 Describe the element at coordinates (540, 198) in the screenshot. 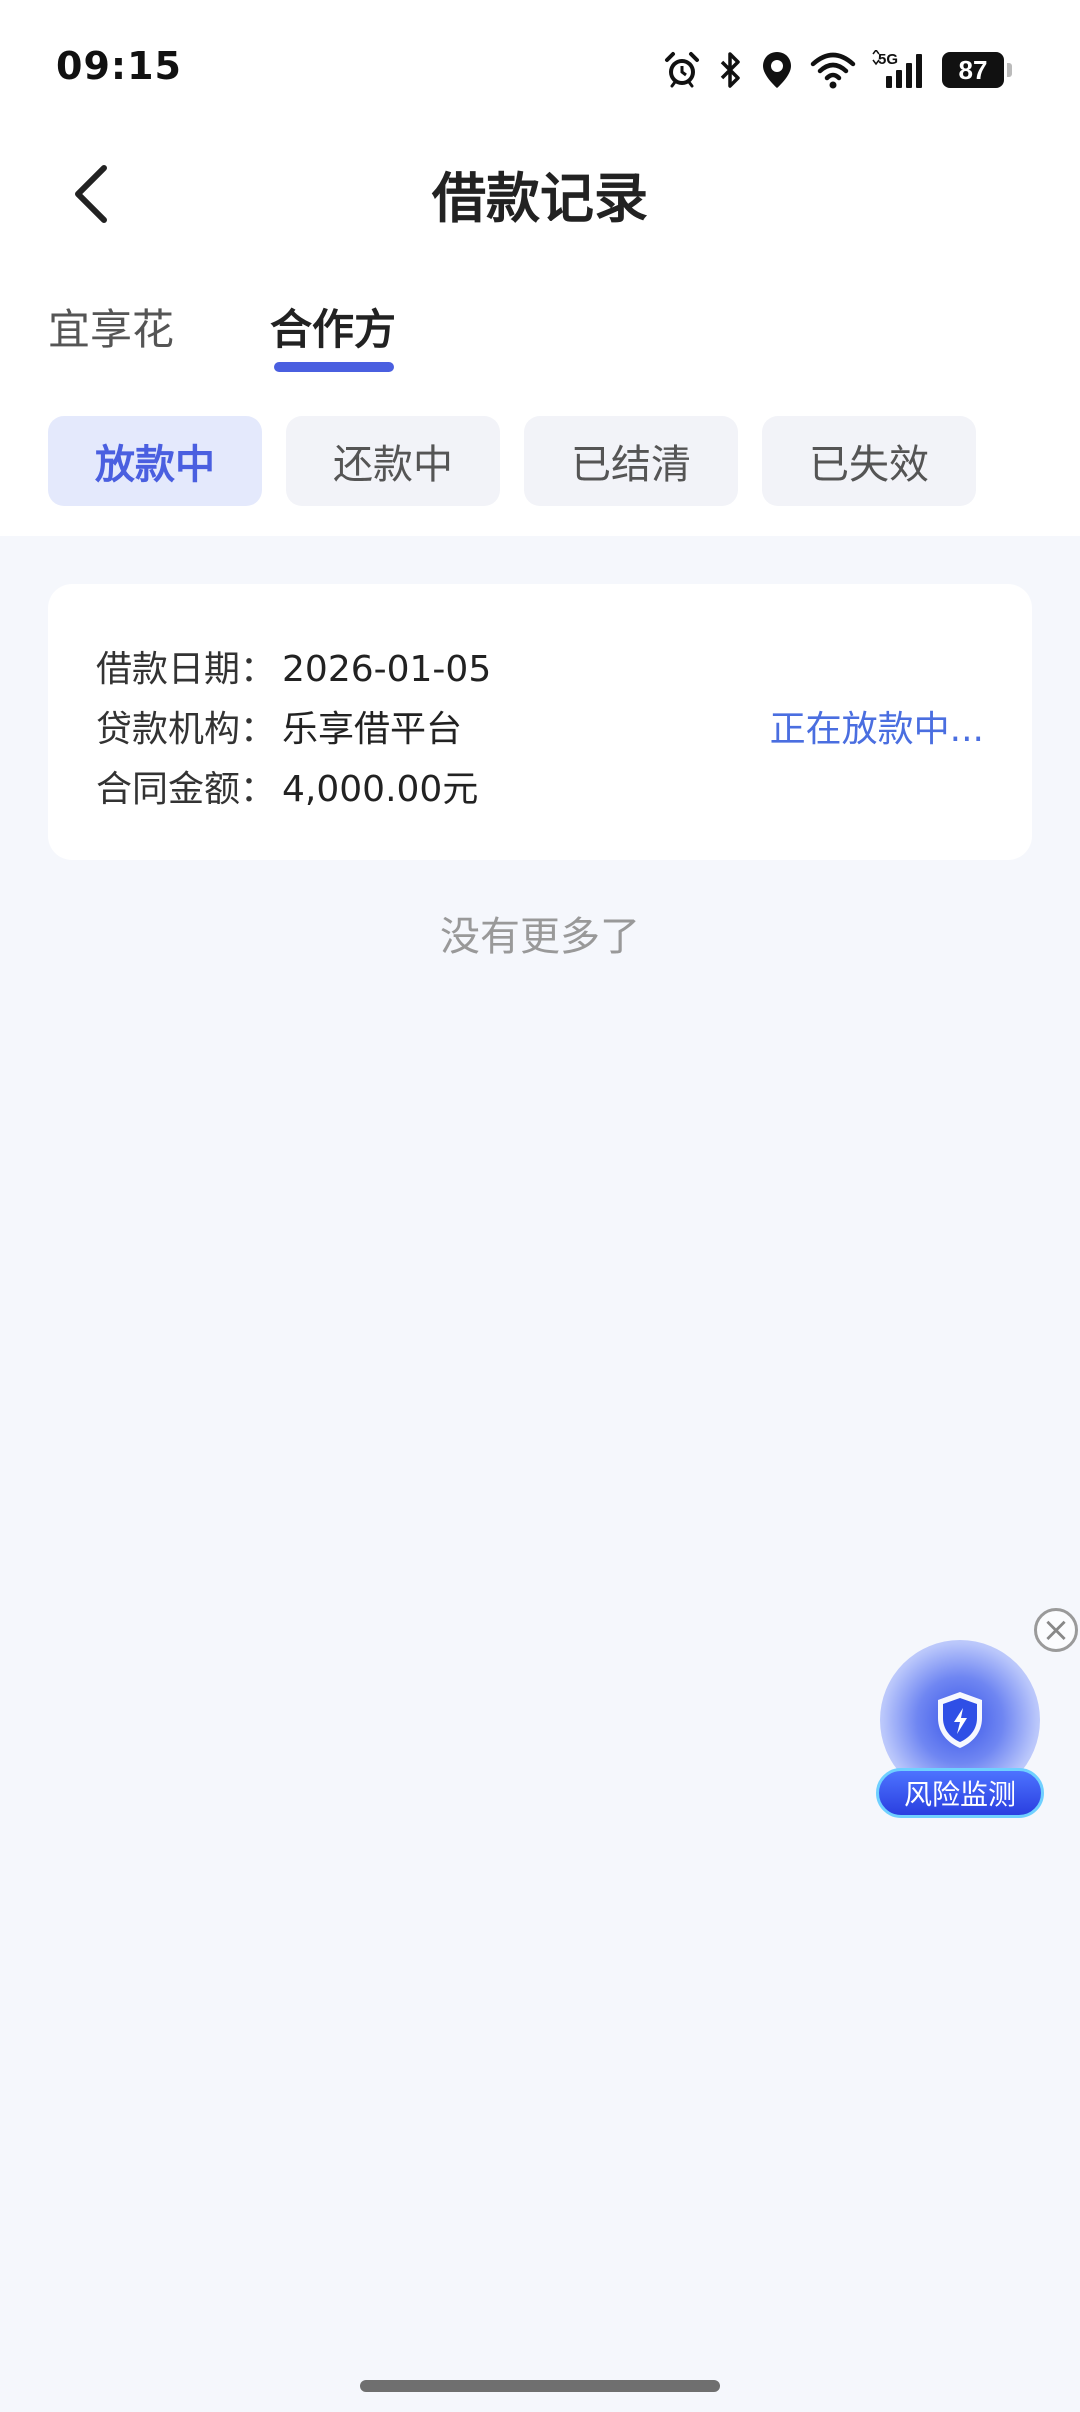

I see `page-title: 借款记录` at that location.